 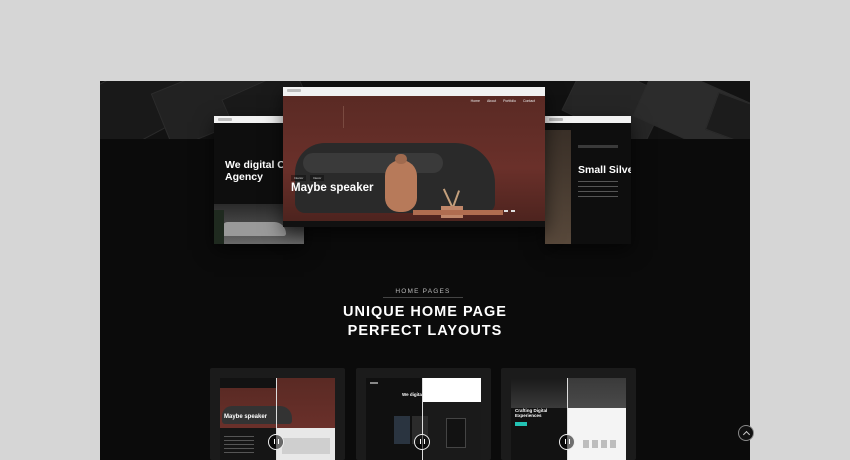 I want to click on category-tags: Interior Decor, so click(x=308, y=178).